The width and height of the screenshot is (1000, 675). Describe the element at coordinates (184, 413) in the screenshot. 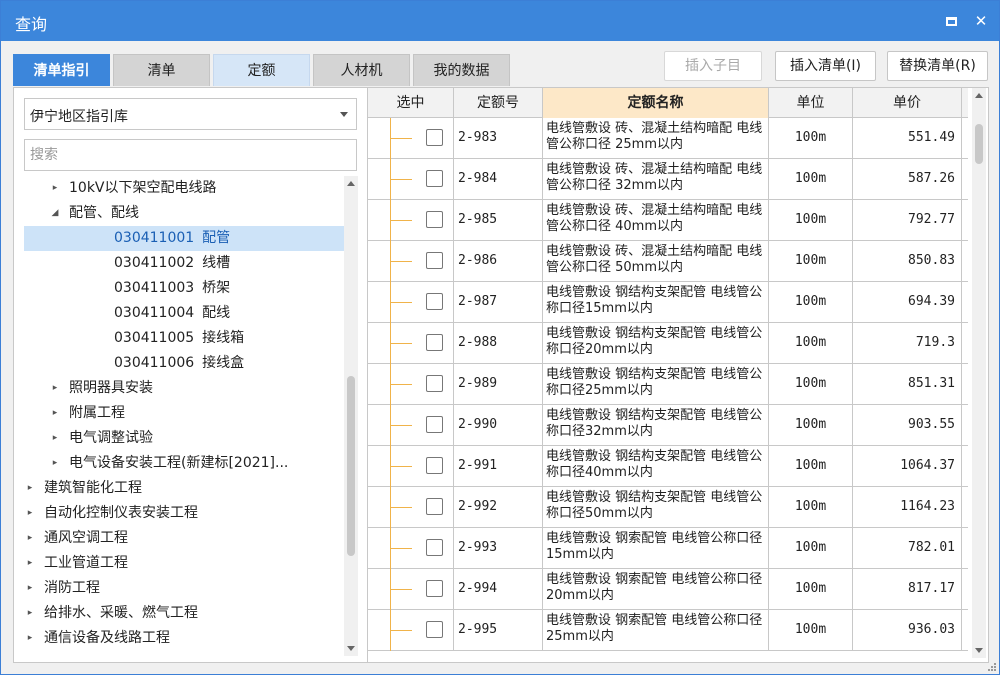

I see `tree-node: ▸ 附属工程` at that location.